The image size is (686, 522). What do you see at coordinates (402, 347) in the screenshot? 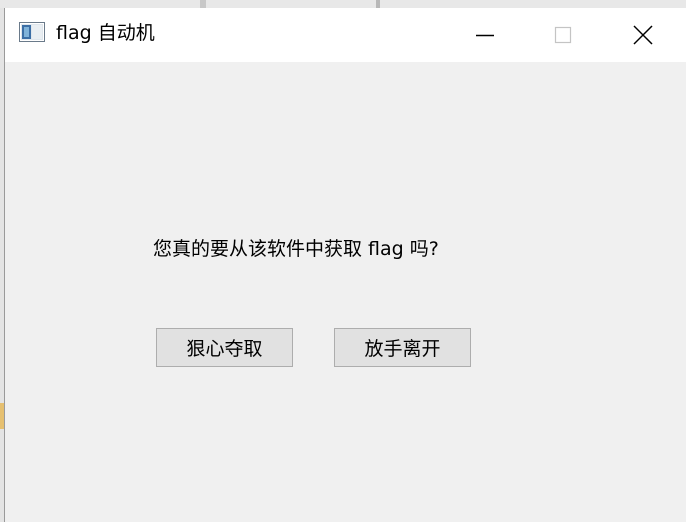
I see `leave-button: 放手离开` at bounding box center [402, 347].